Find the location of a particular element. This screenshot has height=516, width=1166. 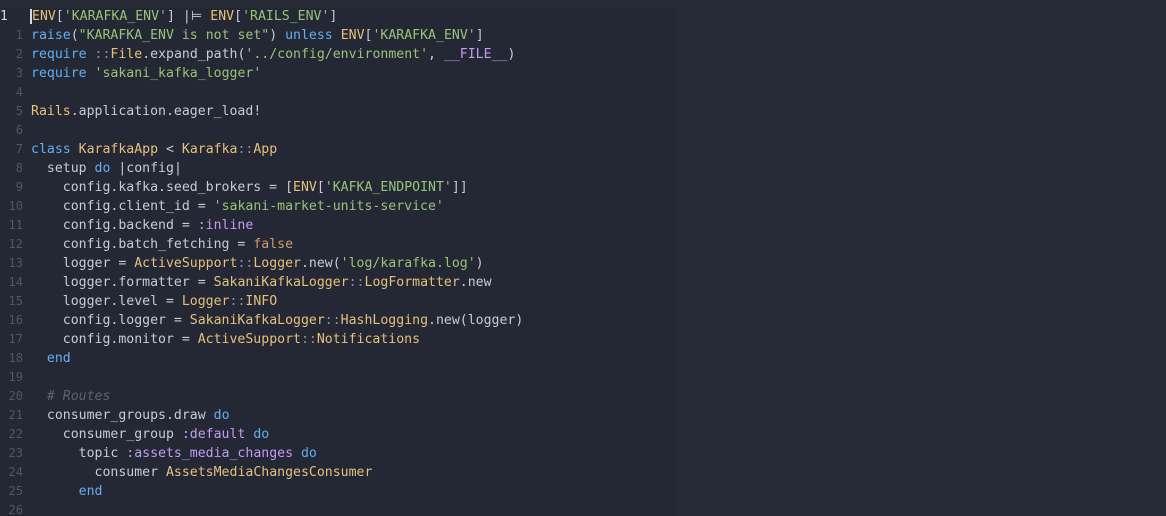

code-token: ActiveSupport is located at coordinates (249, 339).